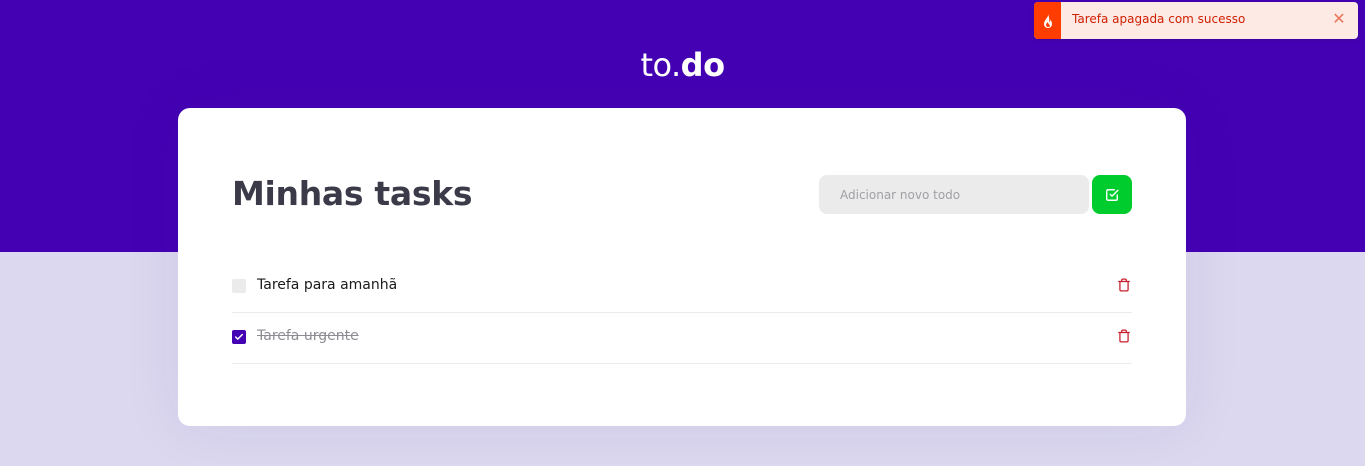 The height and width of the screenshot is (466, 1365). I want to click on toast-message: Tarefa apagada com sucesso, so click(1159, 19).